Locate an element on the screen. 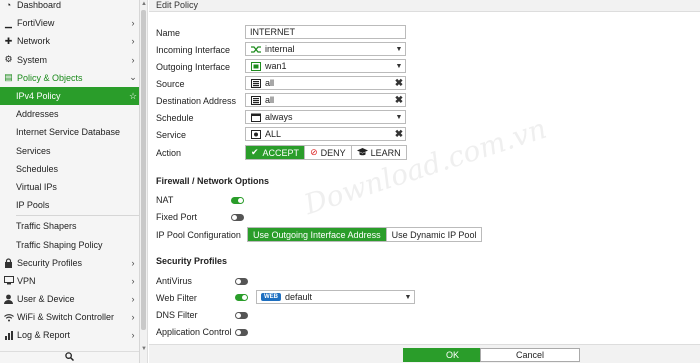 This screenshot has height=363, width=700. source-row: Source is located at coordinates (170, 84).